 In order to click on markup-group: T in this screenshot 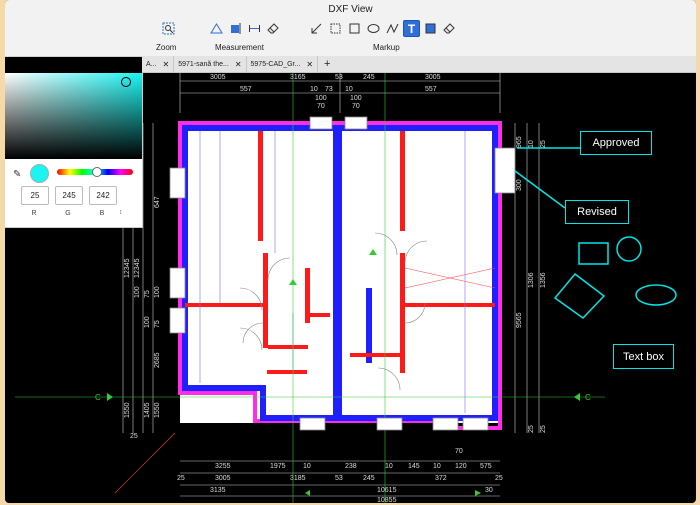, I will do `click(383, 28)`.